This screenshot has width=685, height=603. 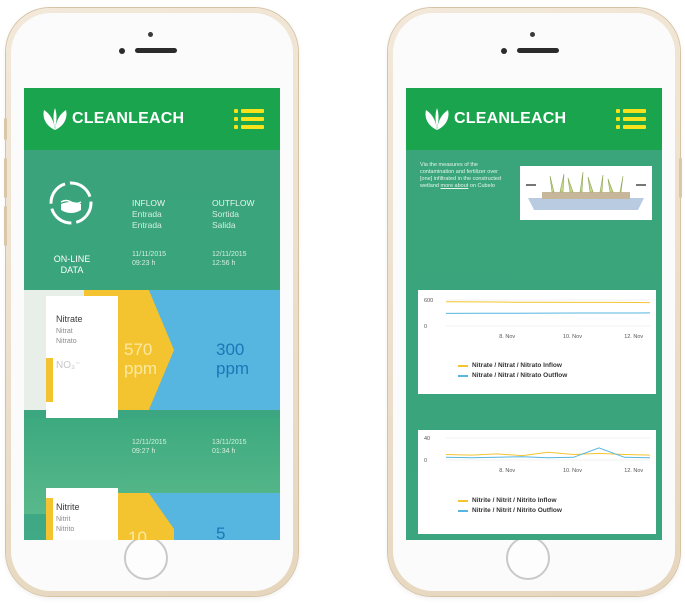 I want to click on nitrite-outflow-value: 5, so click(x=221, y=532).